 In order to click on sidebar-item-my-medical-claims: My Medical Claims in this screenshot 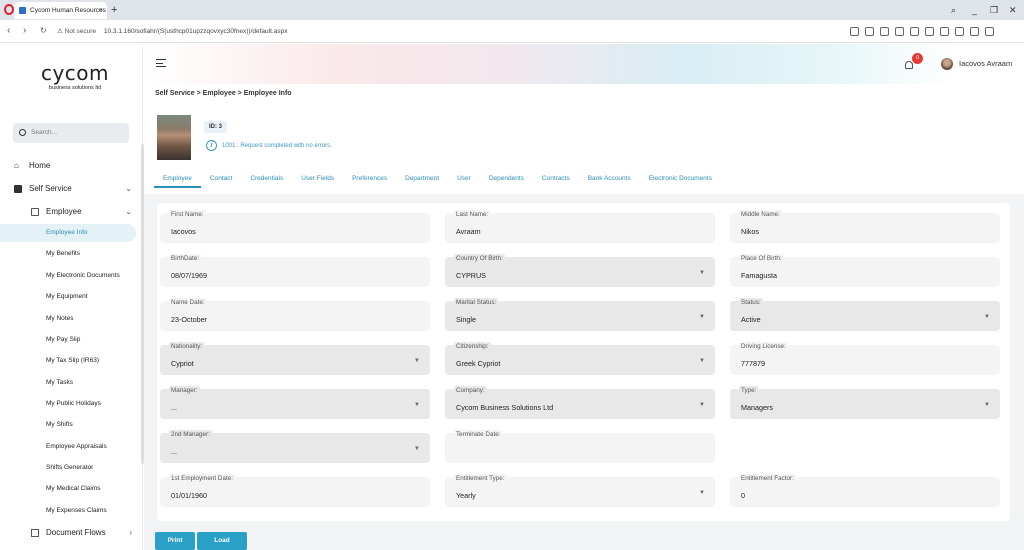, I will do `click(71, 489)`.